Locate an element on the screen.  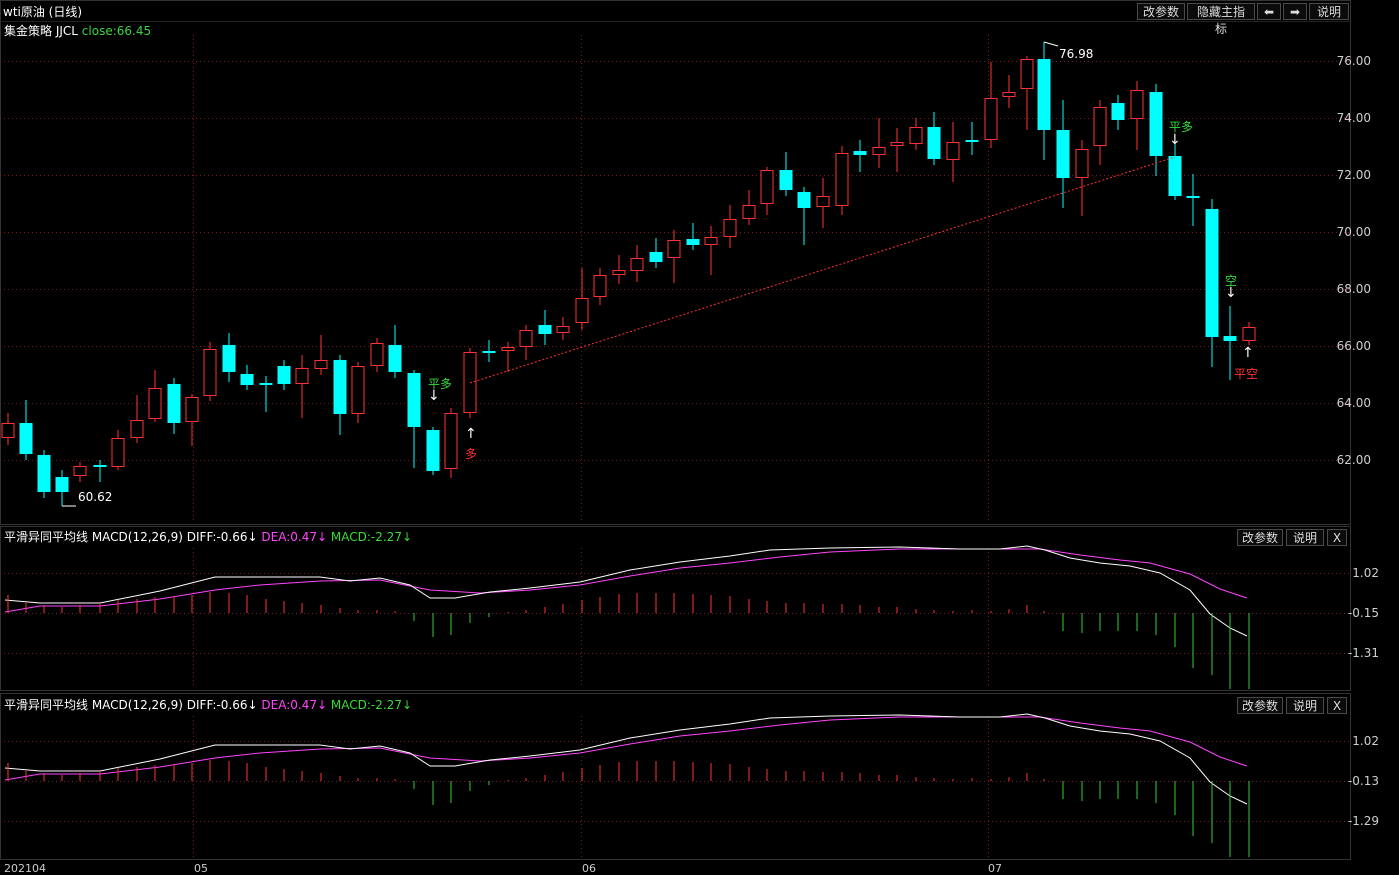
macd2-params-button: 改参数 is located at coordinates (1260, 705).